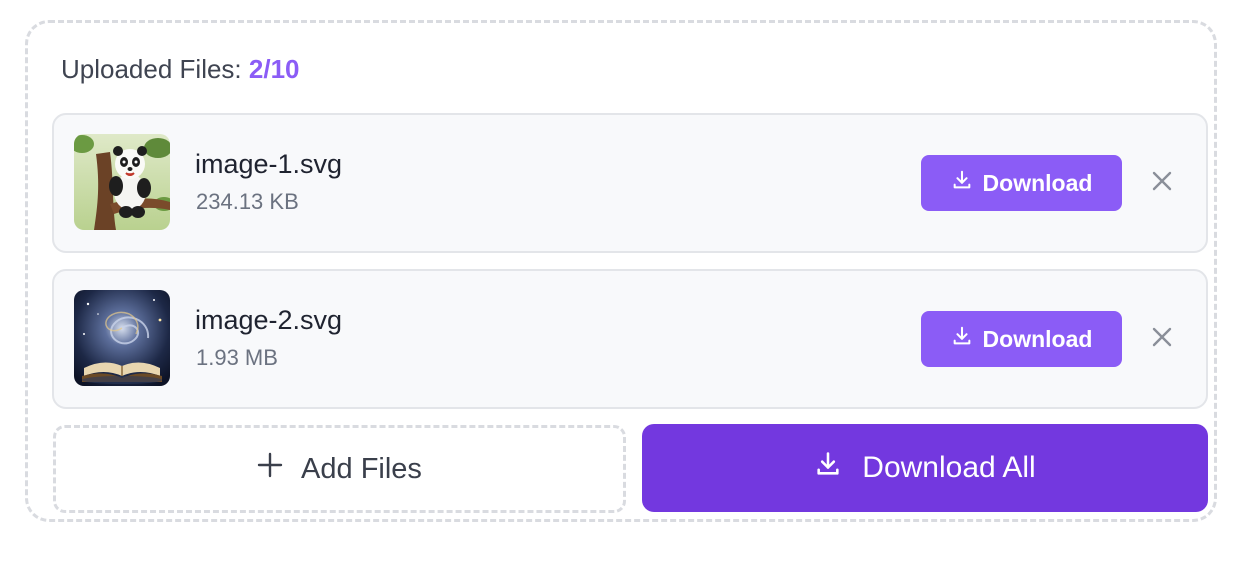 Image resolution: width=1258 pixels, height=568 pixels. What do you see at coordinates (122, 182) in the screenshot?
I see `file-thumbnail-panda` at bounding box center [122, 182].